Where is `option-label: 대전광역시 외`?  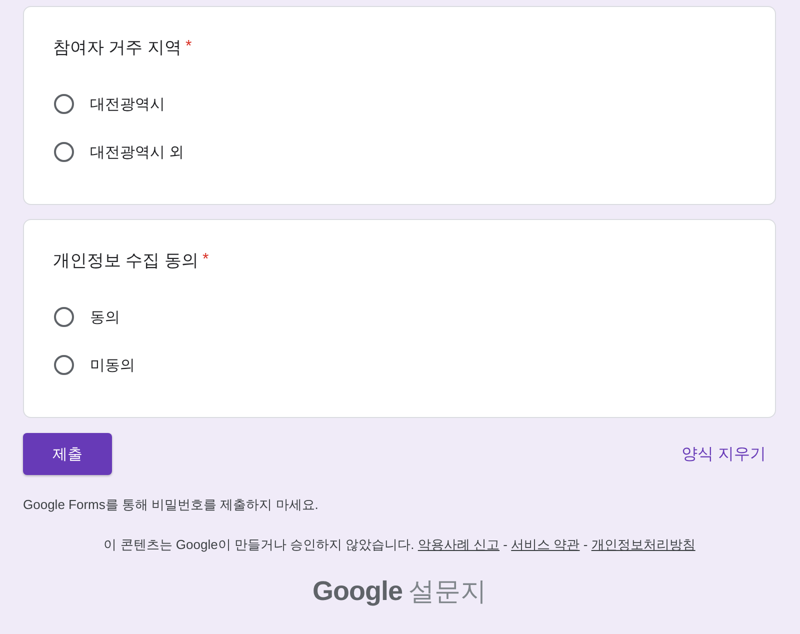
option-label: 대전광역시 외 is located at coordinates (137, 152).